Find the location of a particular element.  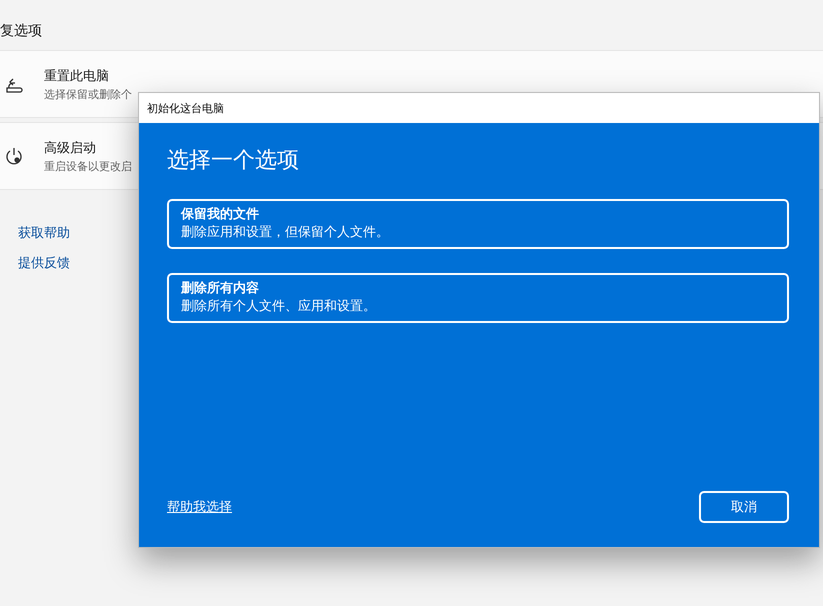

card-description: 重启设备以更改启 is located at coordinates (88, 166).